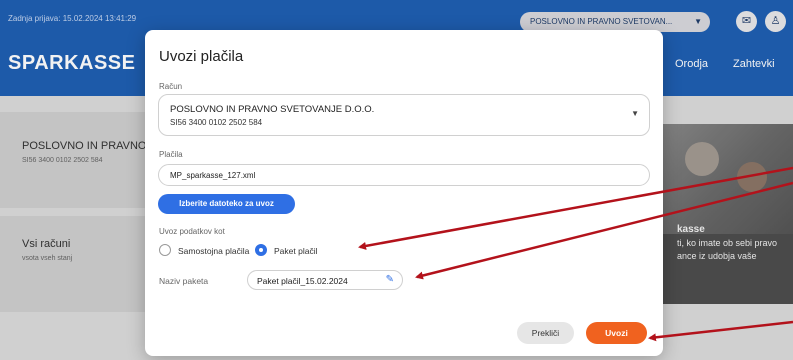  I want to click on arrow-to-package-name, so click(604, 230).